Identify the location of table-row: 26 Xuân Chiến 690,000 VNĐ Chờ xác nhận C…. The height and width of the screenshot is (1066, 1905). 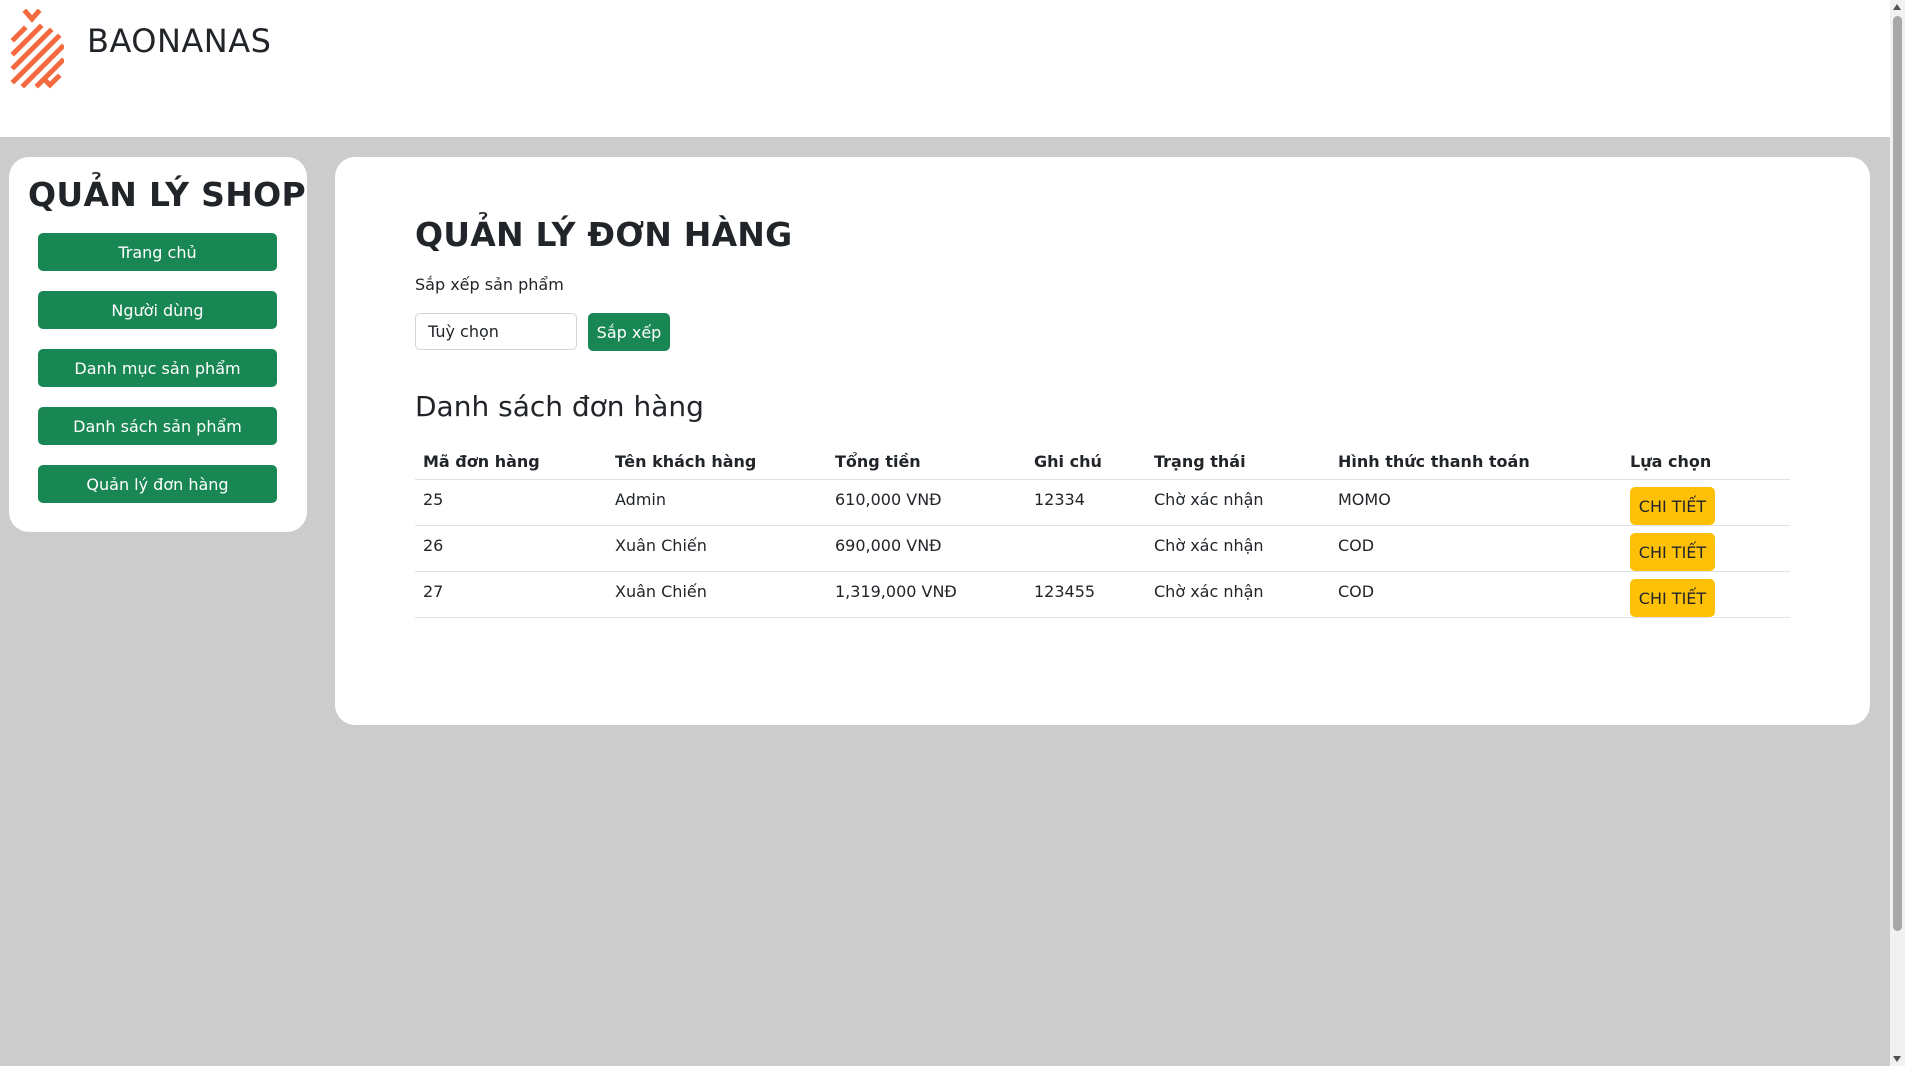
(1102, 548).